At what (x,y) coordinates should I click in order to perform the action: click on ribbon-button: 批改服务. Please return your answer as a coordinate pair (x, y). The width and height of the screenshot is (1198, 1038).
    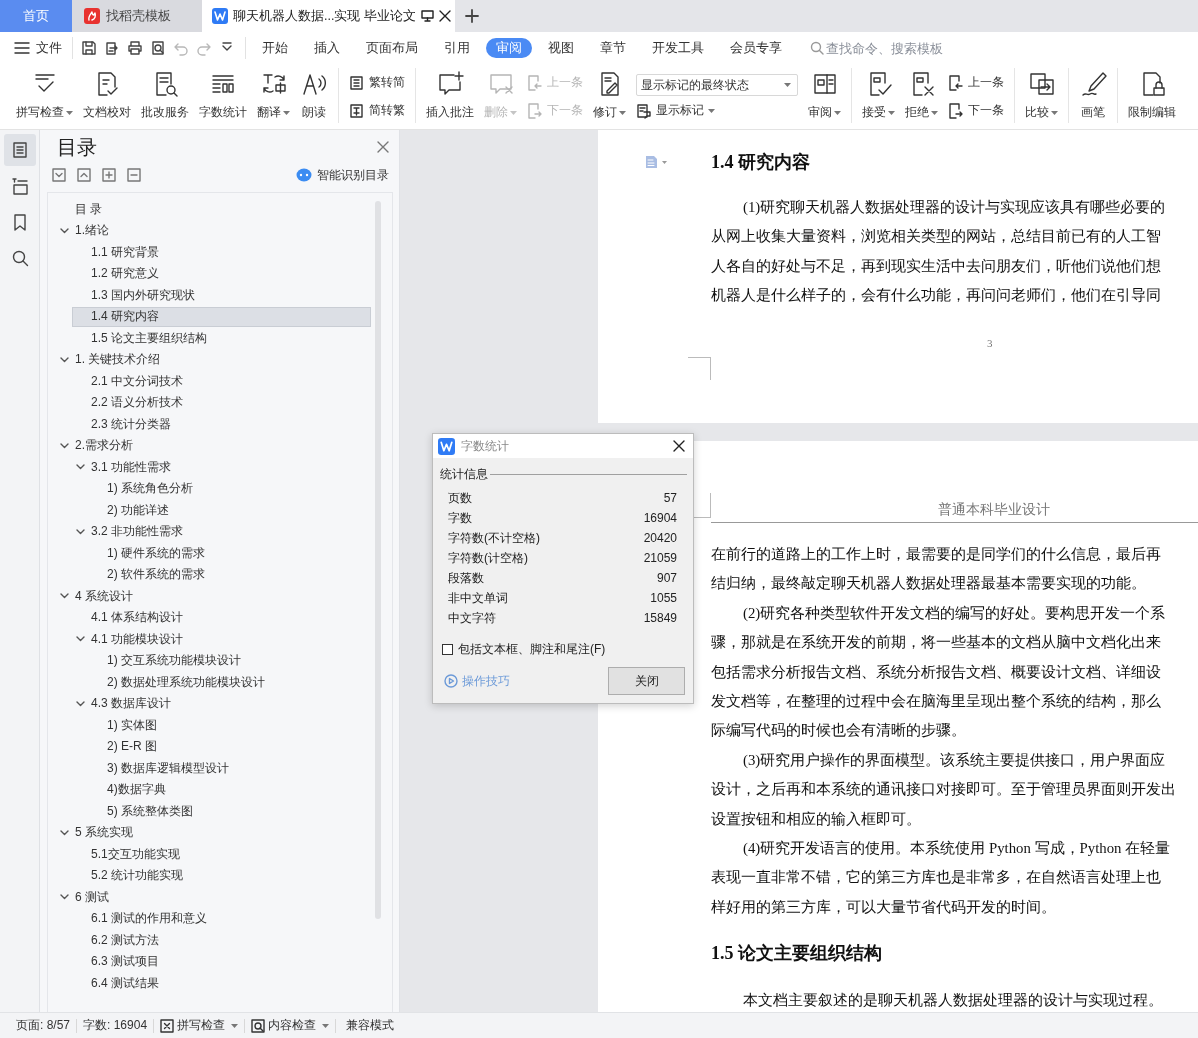
    Looking at the image, I should click on (165, 95).